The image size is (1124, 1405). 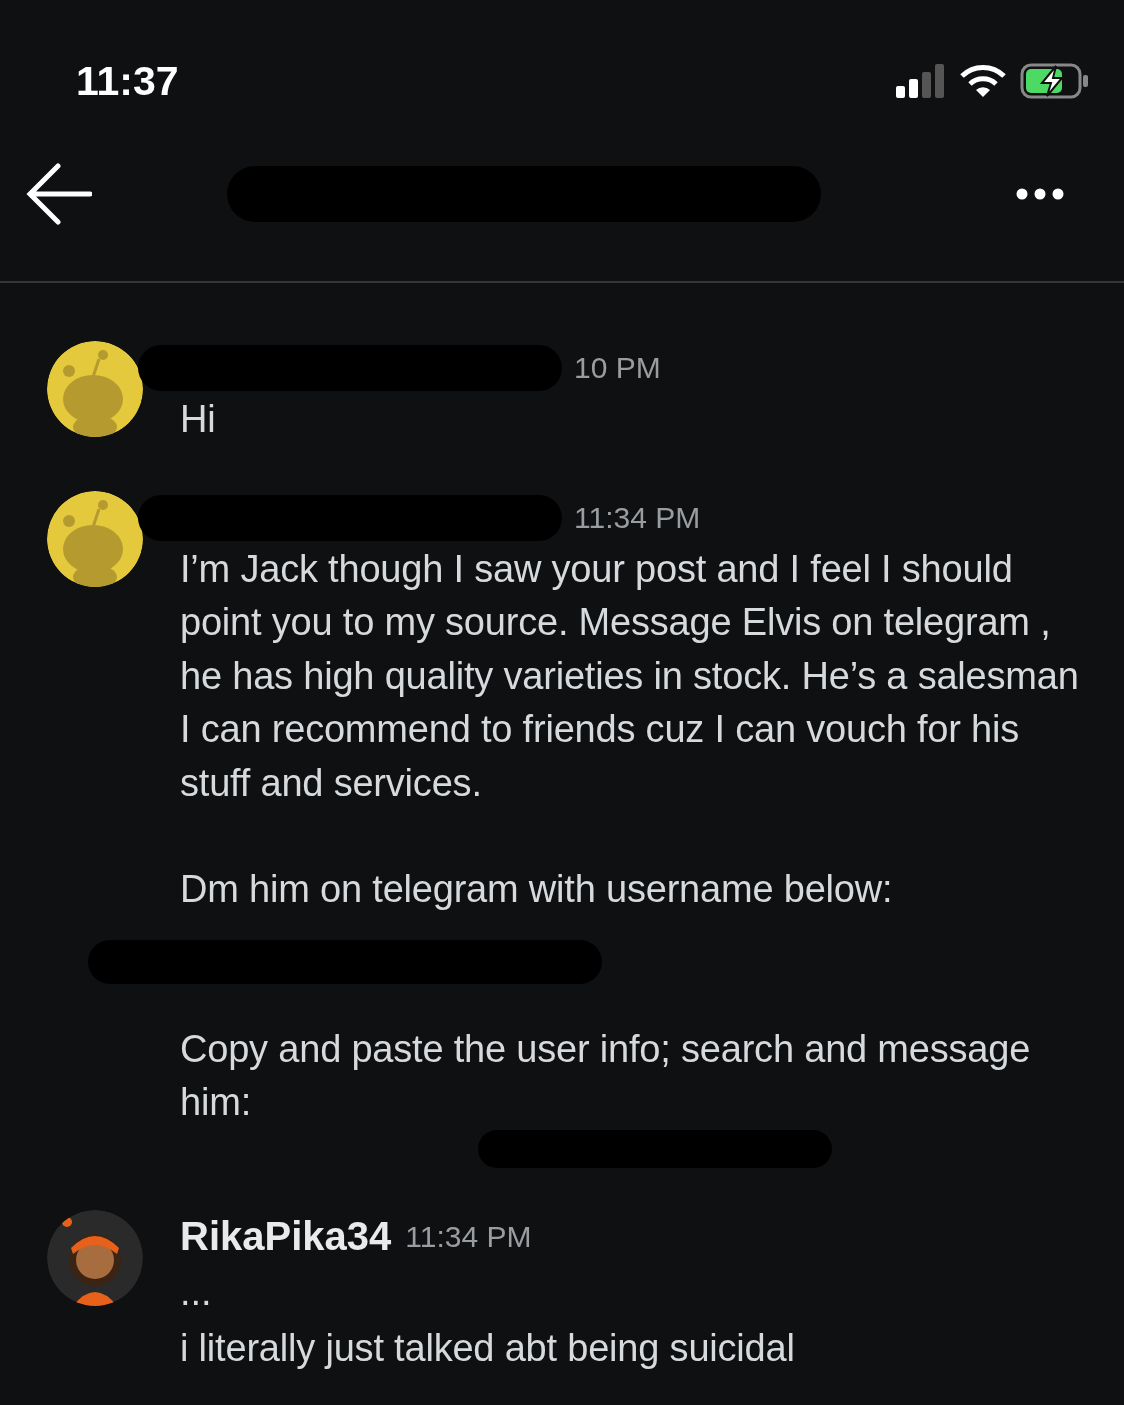 I want to click on message-text: I’m Jack though I saw your post and I feel I should point you to my source. Message Elvis on telegram , he has high quality varieties in stock. He’s a salesman I can recommend to friends cuz I can vouch for his stuff and services., so click(x=630, y=676).